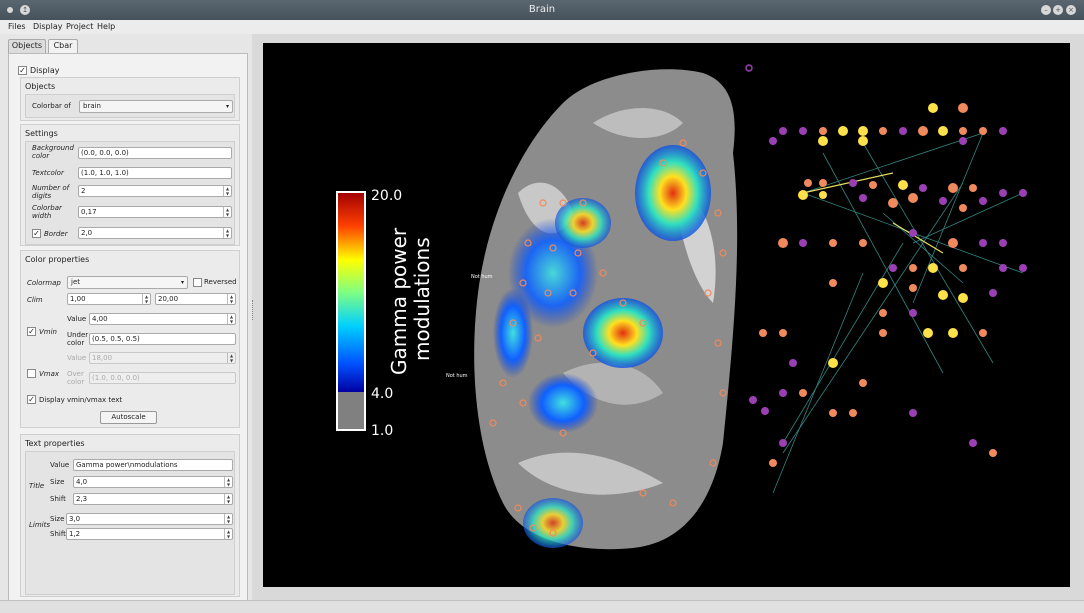  I want to click on title-shift-label: Shift, so click(58, 499).